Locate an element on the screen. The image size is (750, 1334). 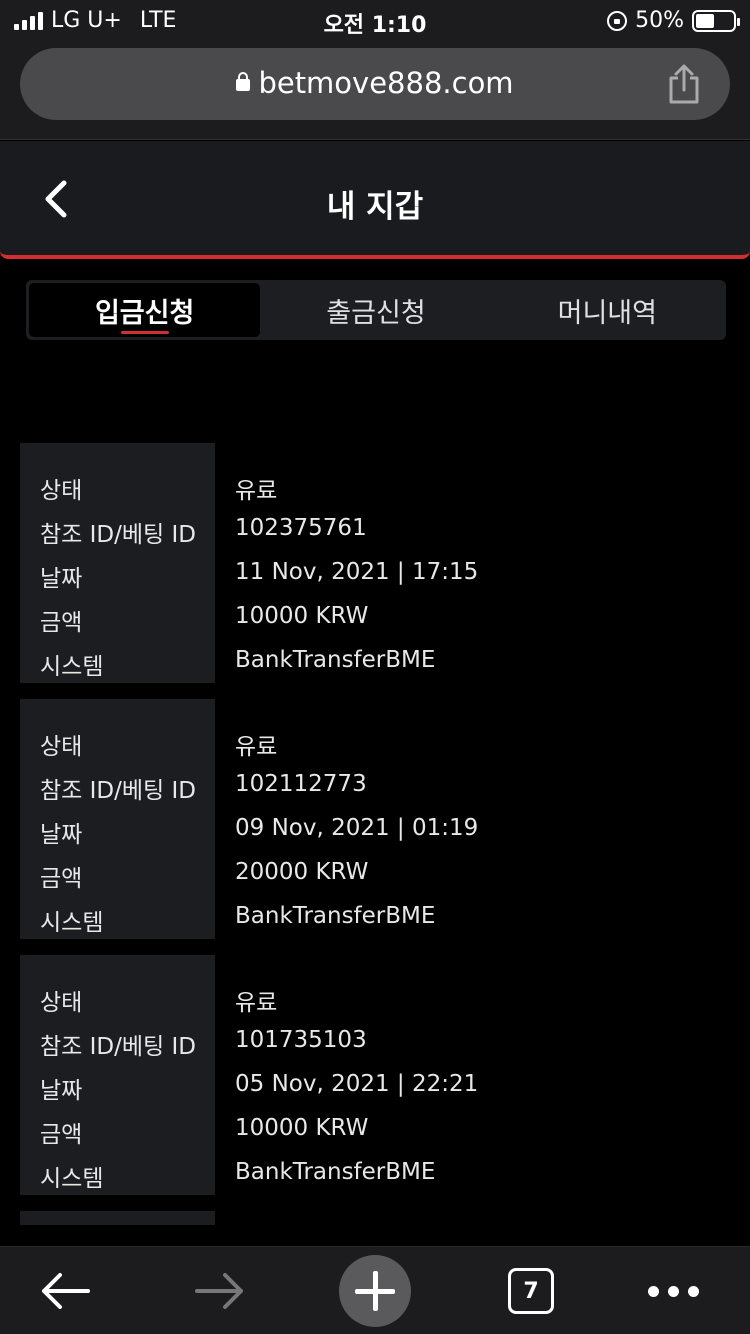
date-value: 11 Nov, 2021 | 17:15 is located at coordinates (357, 572).